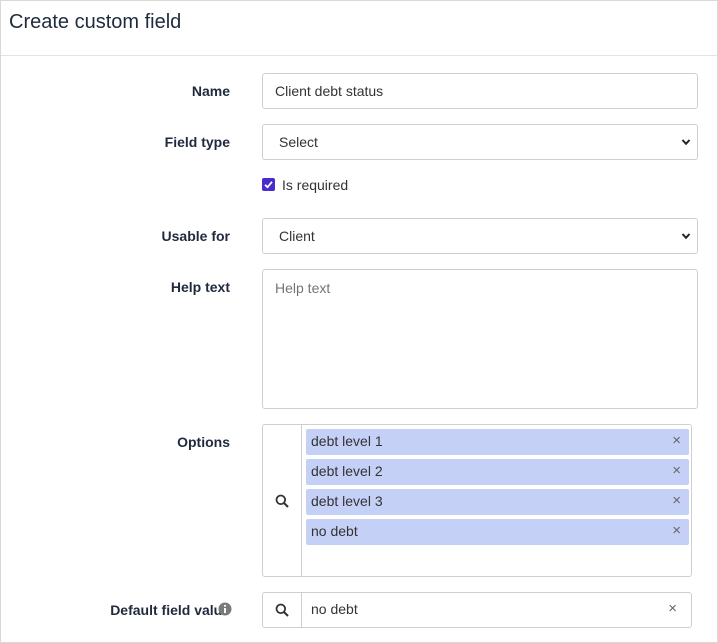 The width and height of the screenshot is (718, 643). Describe the element at coordinates (203, 442) in the screenshot. I see `options-label: Options` at that location.